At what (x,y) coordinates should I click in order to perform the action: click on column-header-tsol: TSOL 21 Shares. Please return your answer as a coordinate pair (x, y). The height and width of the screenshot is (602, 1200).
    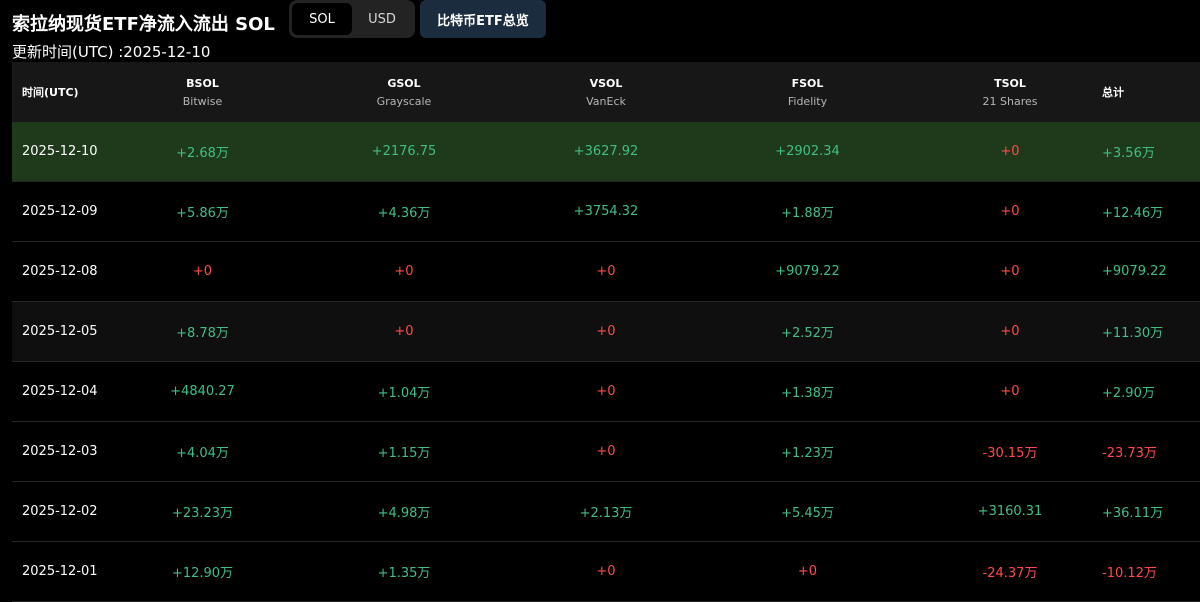
    Looking at the image, I should click on (1010, 92).